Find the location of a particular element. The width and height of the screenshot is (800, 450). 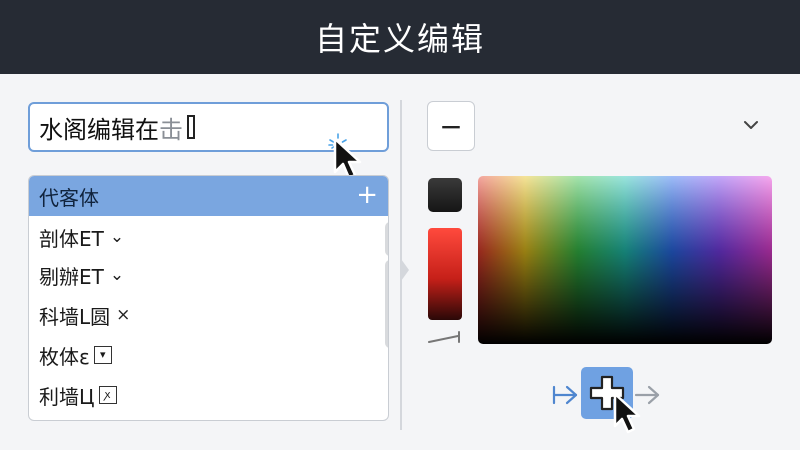

window-title: 自定义编辑 is located at coordinates (399, 39).